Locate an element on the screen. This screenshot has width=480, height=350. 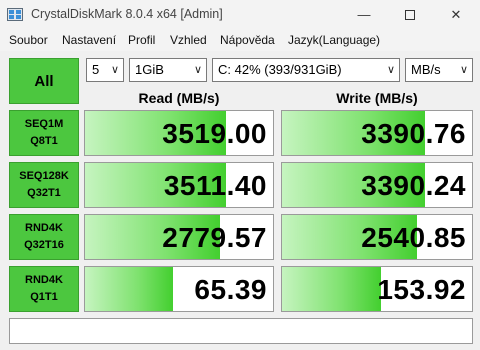
menu-file: Soubor is located at coordinates (28, 40).